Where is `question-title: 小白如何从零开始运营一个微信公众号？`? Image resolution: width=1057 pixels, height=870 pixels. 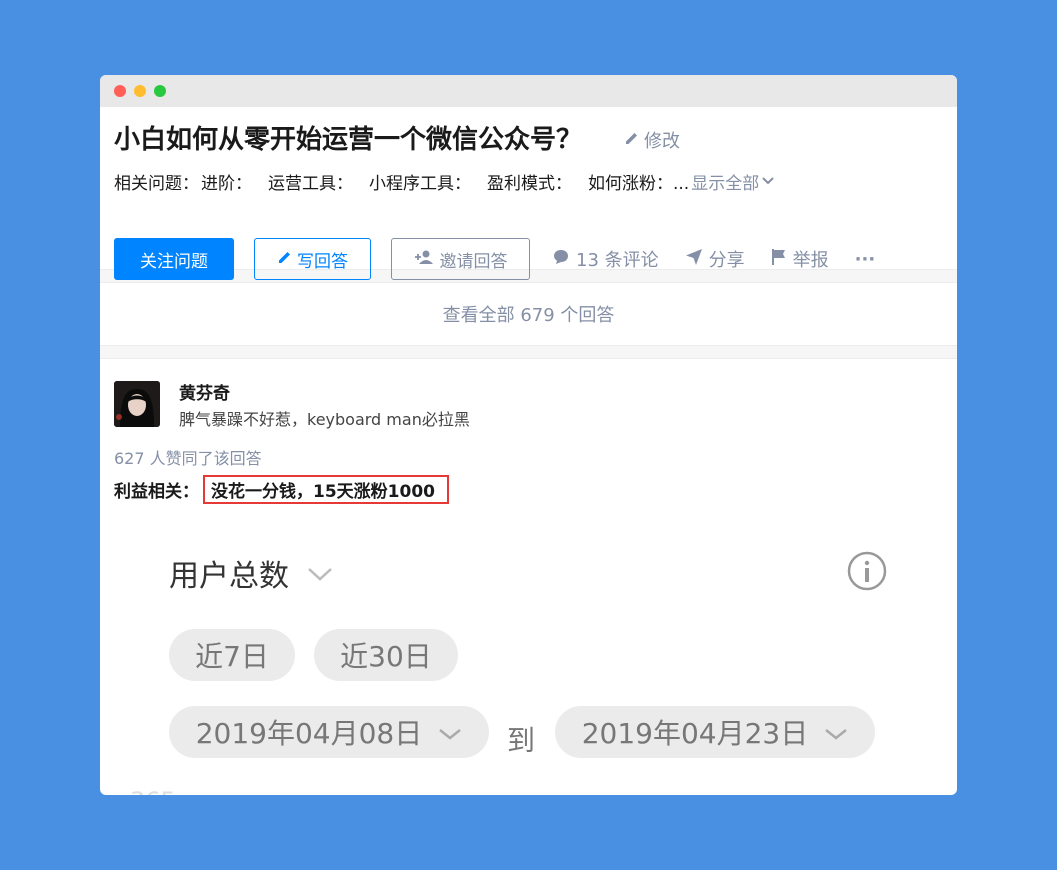
question-title: 小白如何从零开始运营一个微信公众号？ is located at coordinates (348, 140).